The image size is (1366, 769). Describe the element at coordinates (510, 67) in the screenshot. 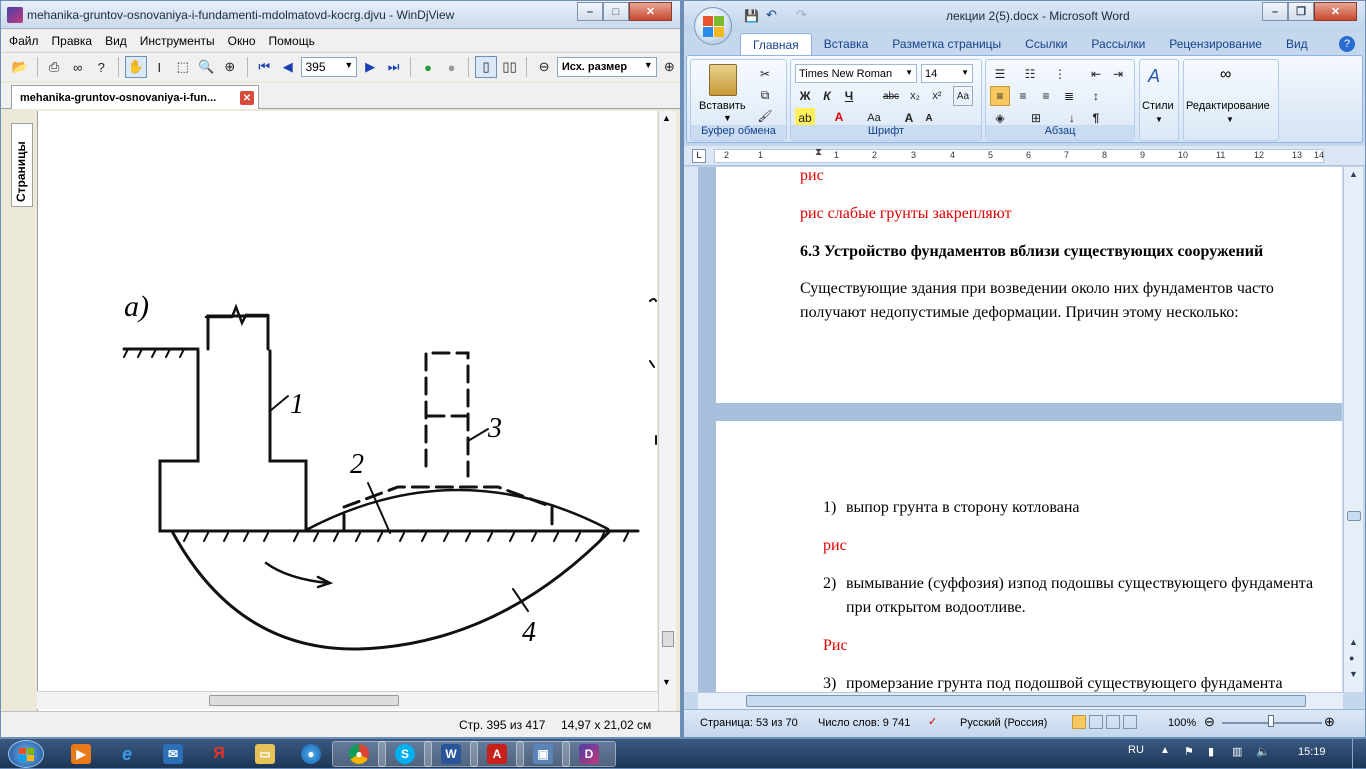

I see `two-pages-icon: ▯▯` at that location.